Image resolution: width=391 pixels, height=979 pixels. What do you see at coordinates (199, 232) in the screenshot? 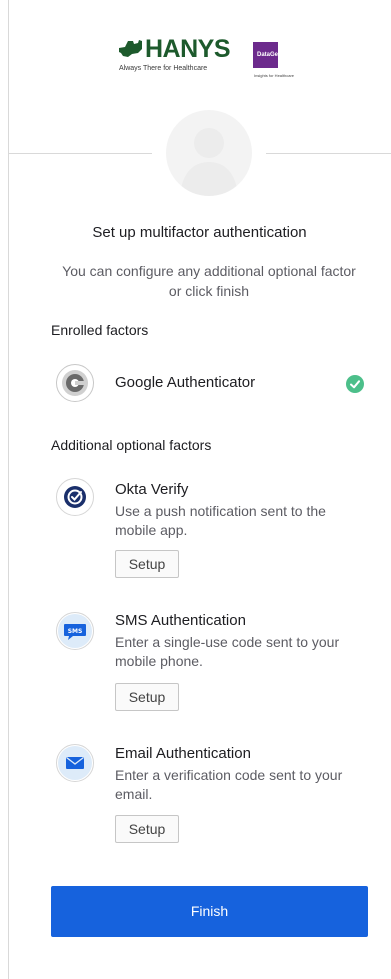
I see `page-title: Set up multifactor authentication` at bounding box center [199, 232].